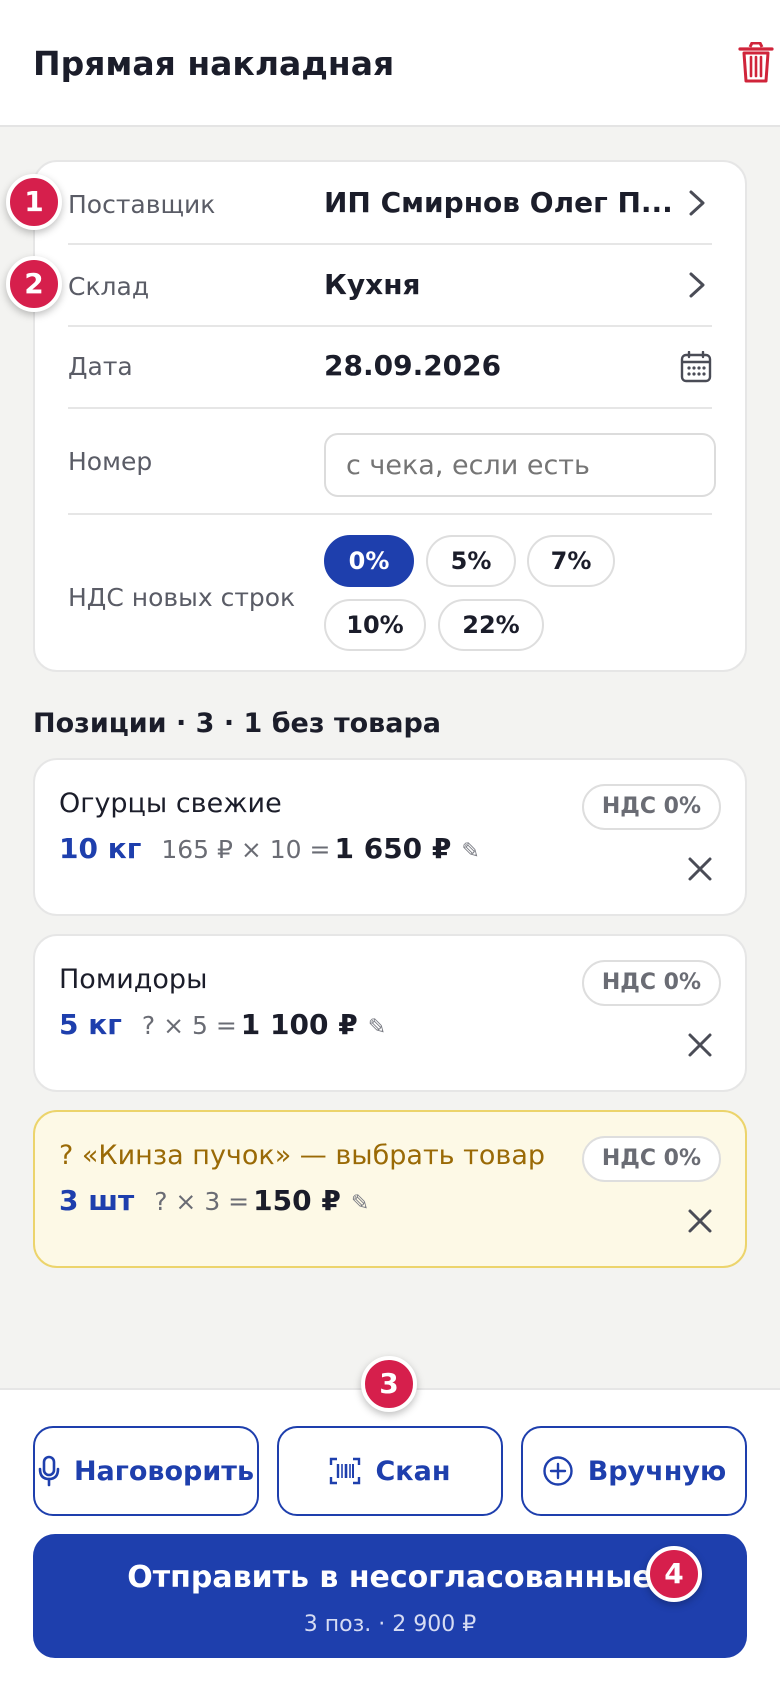 The image size is (780, 1688). Describe the element at coordinates (237, 723) in the screenshot. I see `positions-title: Позиции · 3 · 1 без товара` at that location.